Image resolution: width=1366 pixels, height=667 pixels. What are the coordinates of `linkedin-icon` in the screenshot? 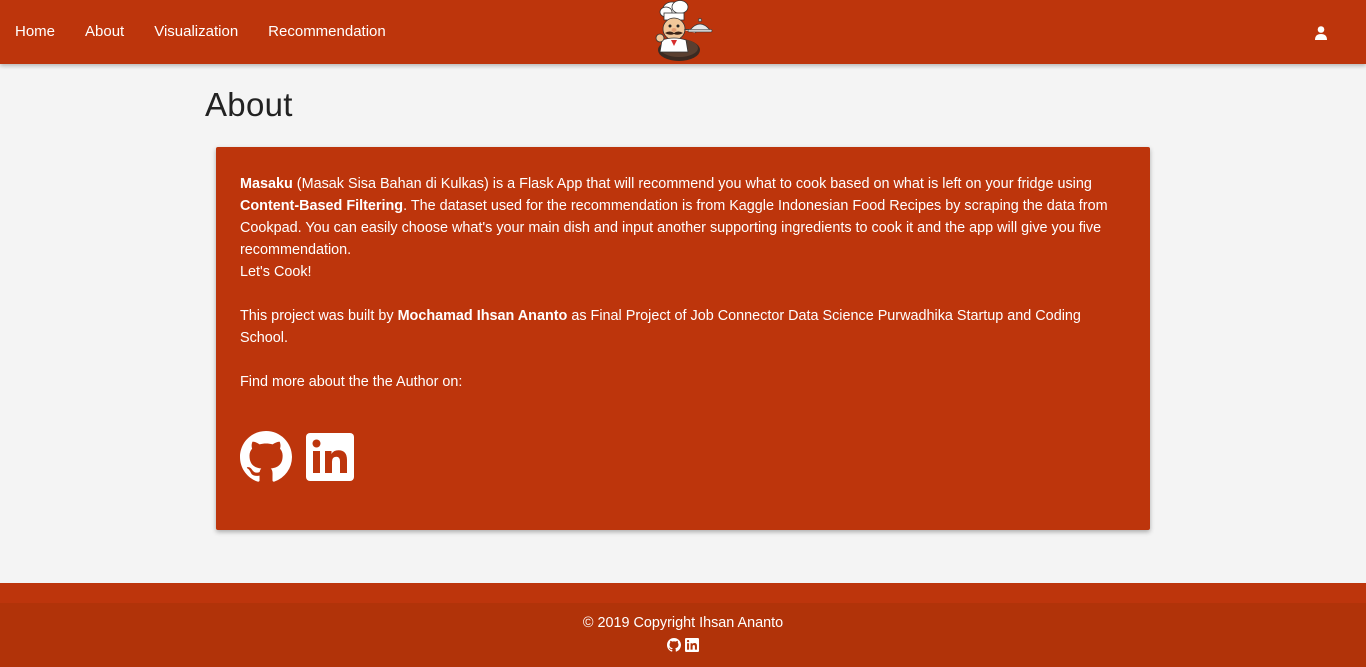 It's located at (330, 457).